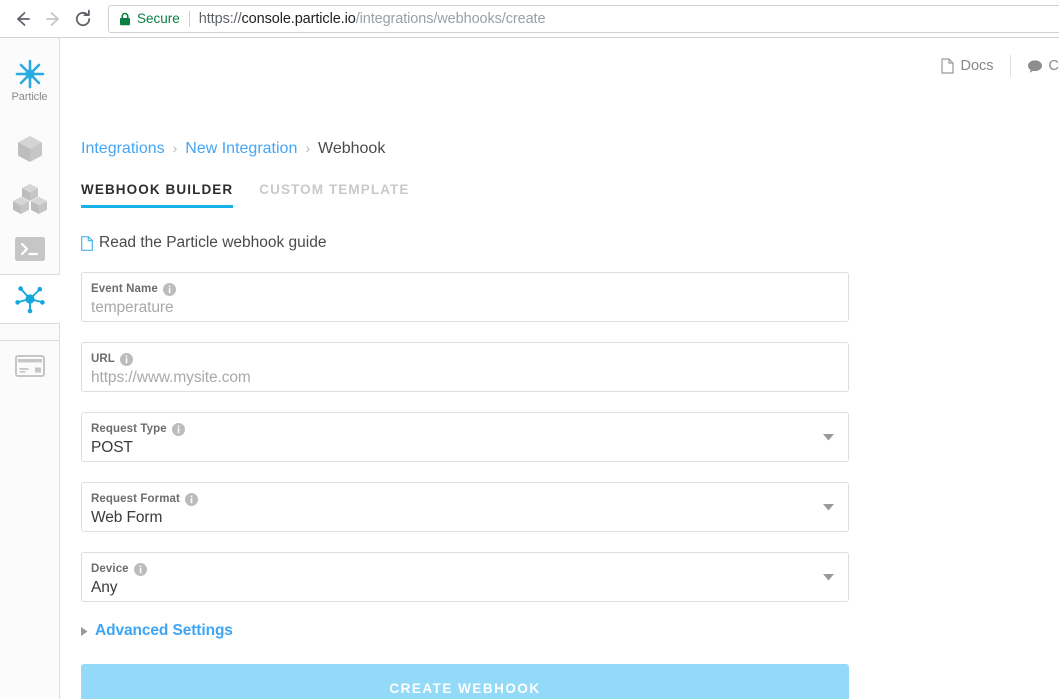  What do you see at coordinates (129, 429) in the screenshot?
I see `label-text: Request Type` at bounding box center [129, 429].